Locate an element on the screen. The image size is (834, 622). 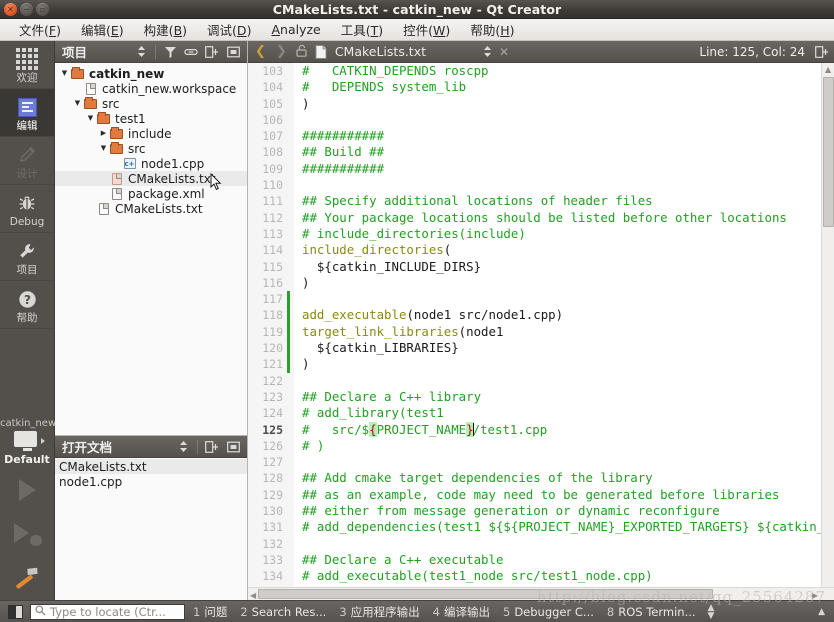
tree-item: ▶ include is located at coordinates (151, 133).